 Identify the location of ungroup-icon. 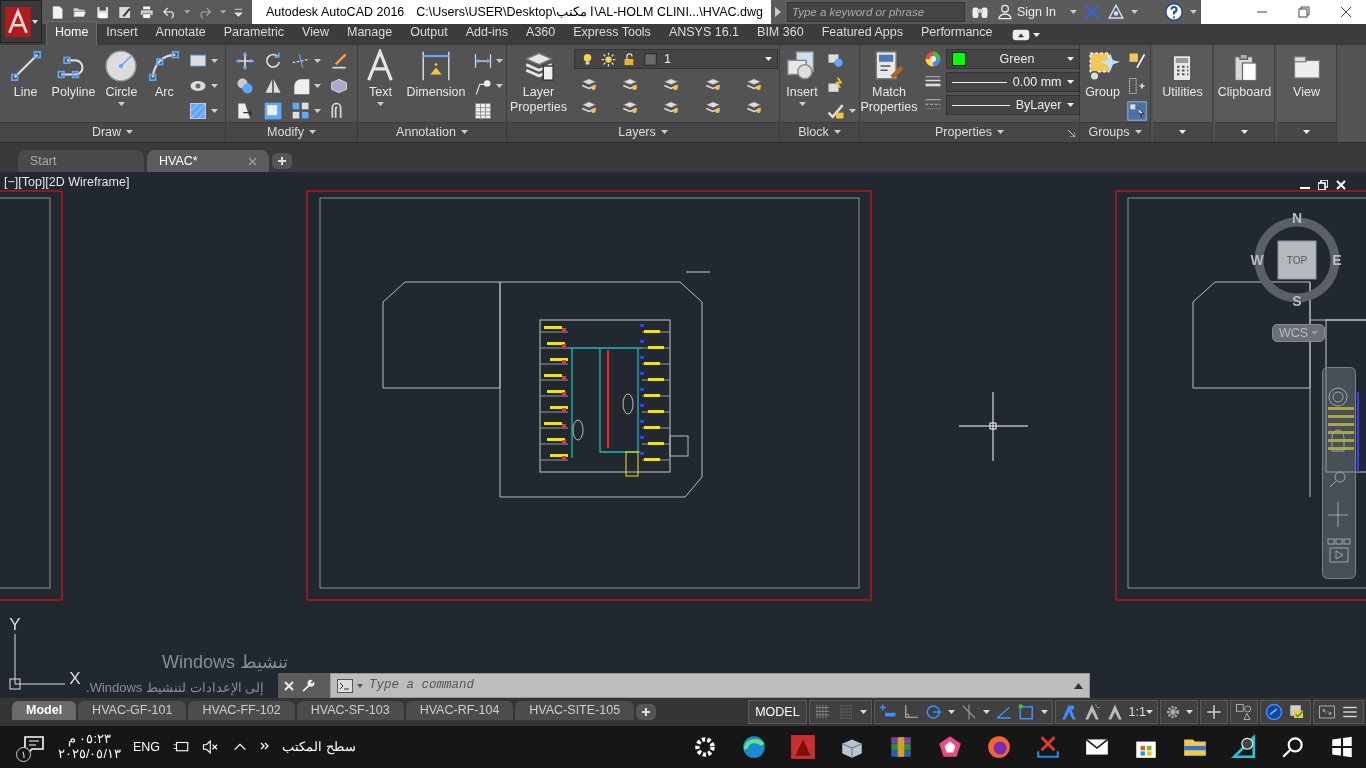
(1136, 86).